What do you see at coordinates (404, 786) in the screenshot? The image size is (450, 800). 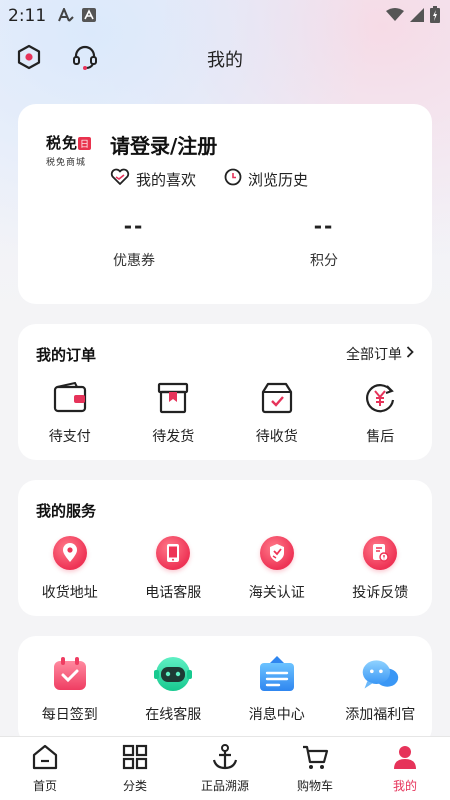 I see `tab-mine-label: 我的` at bounding box center [404, 786].